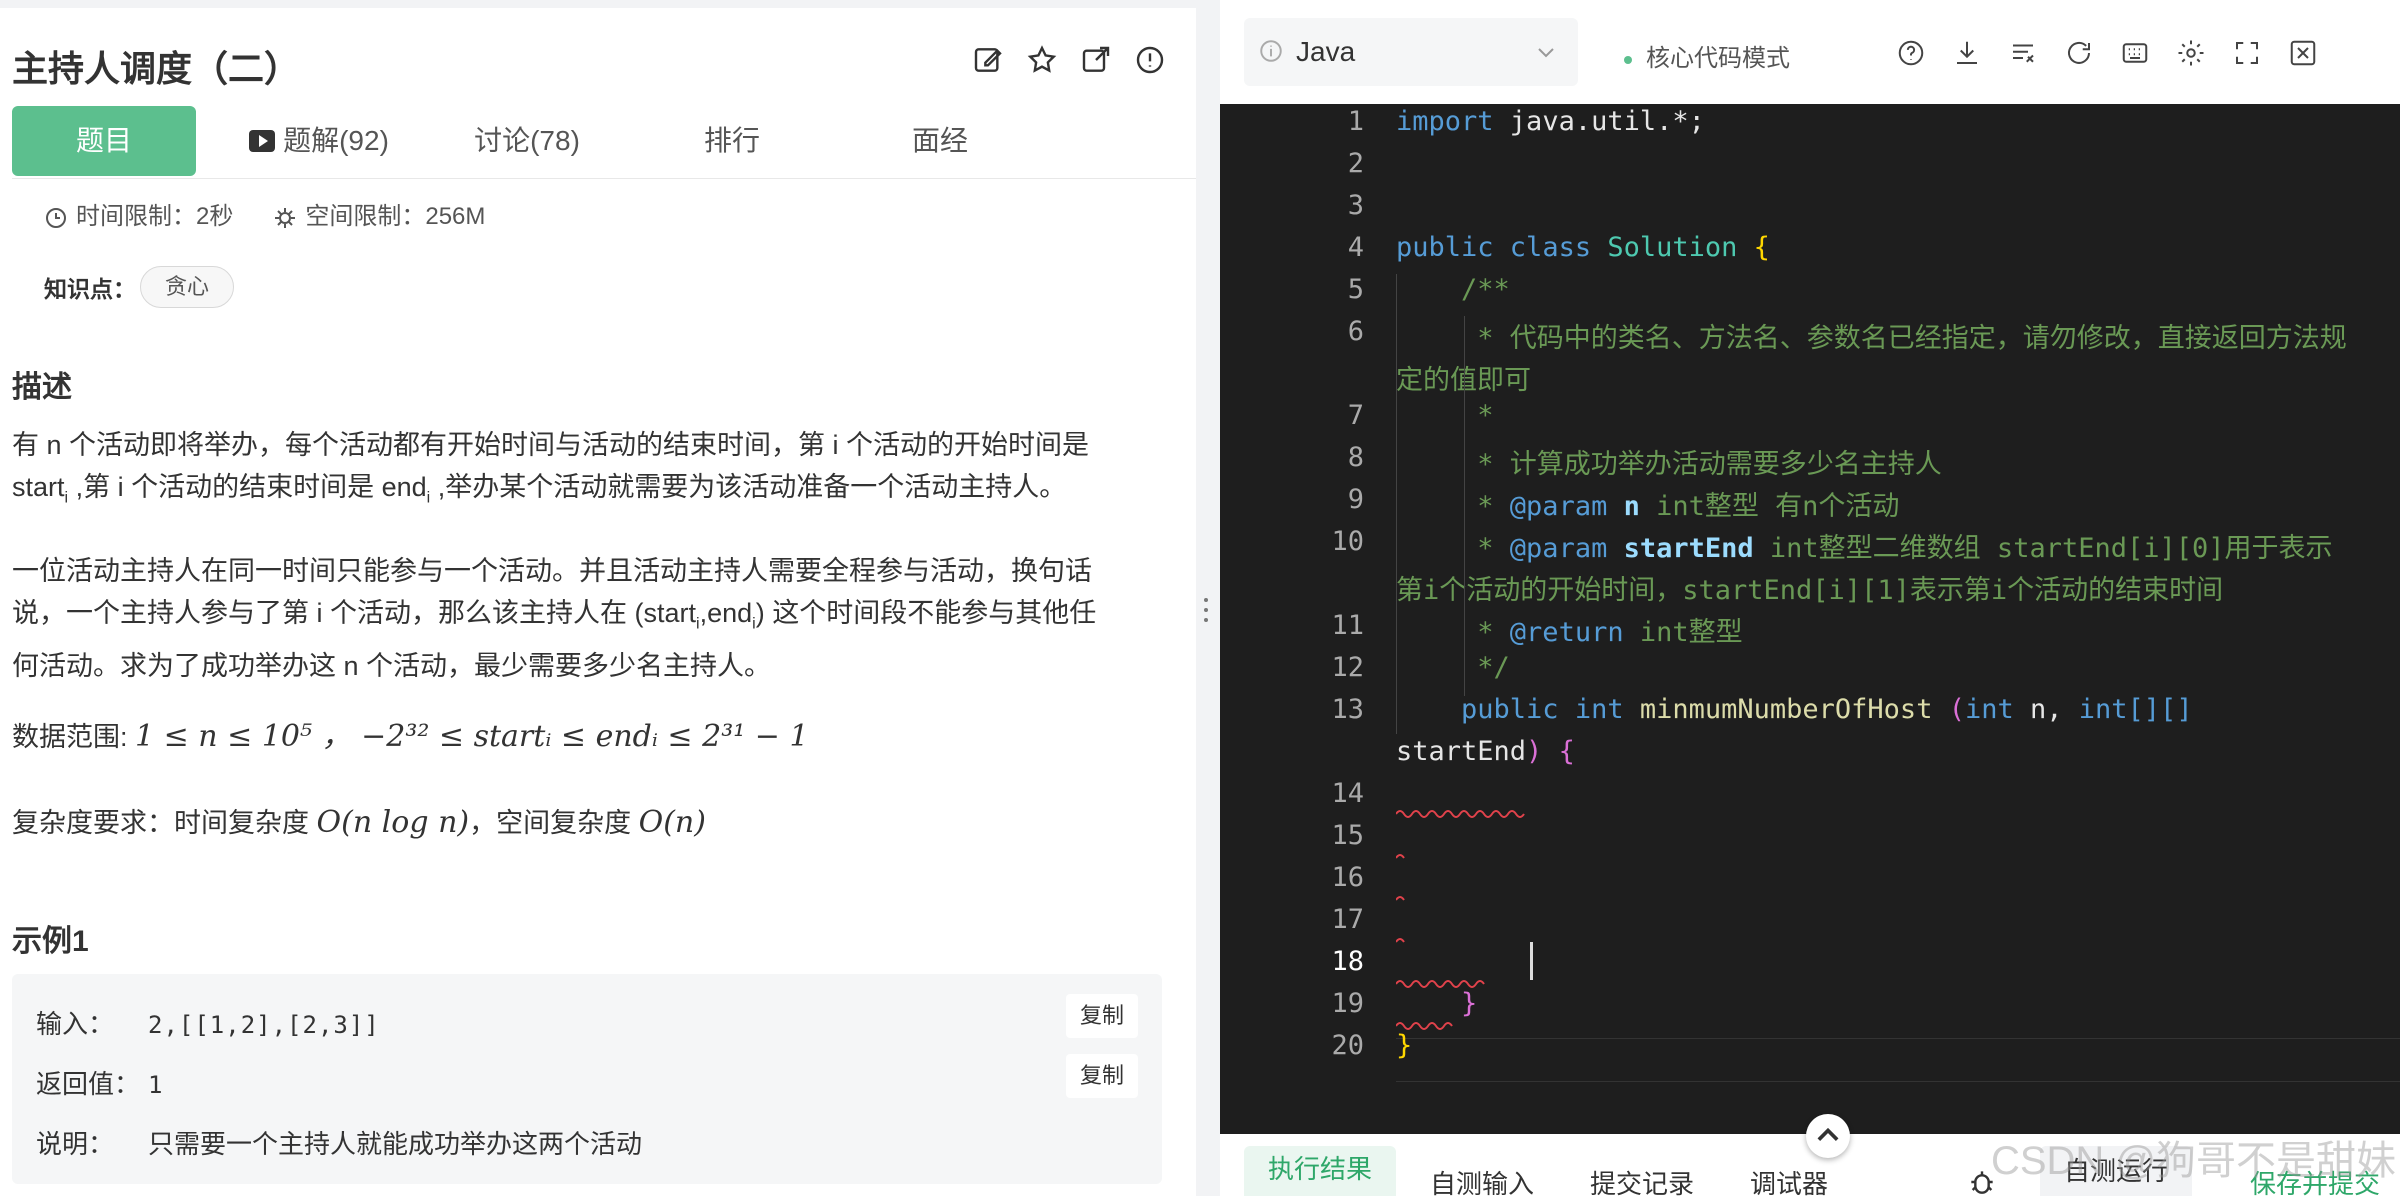 This screenshot has width=2400, height=1201. I want to click on language-select: Java, so click(1411, 52).